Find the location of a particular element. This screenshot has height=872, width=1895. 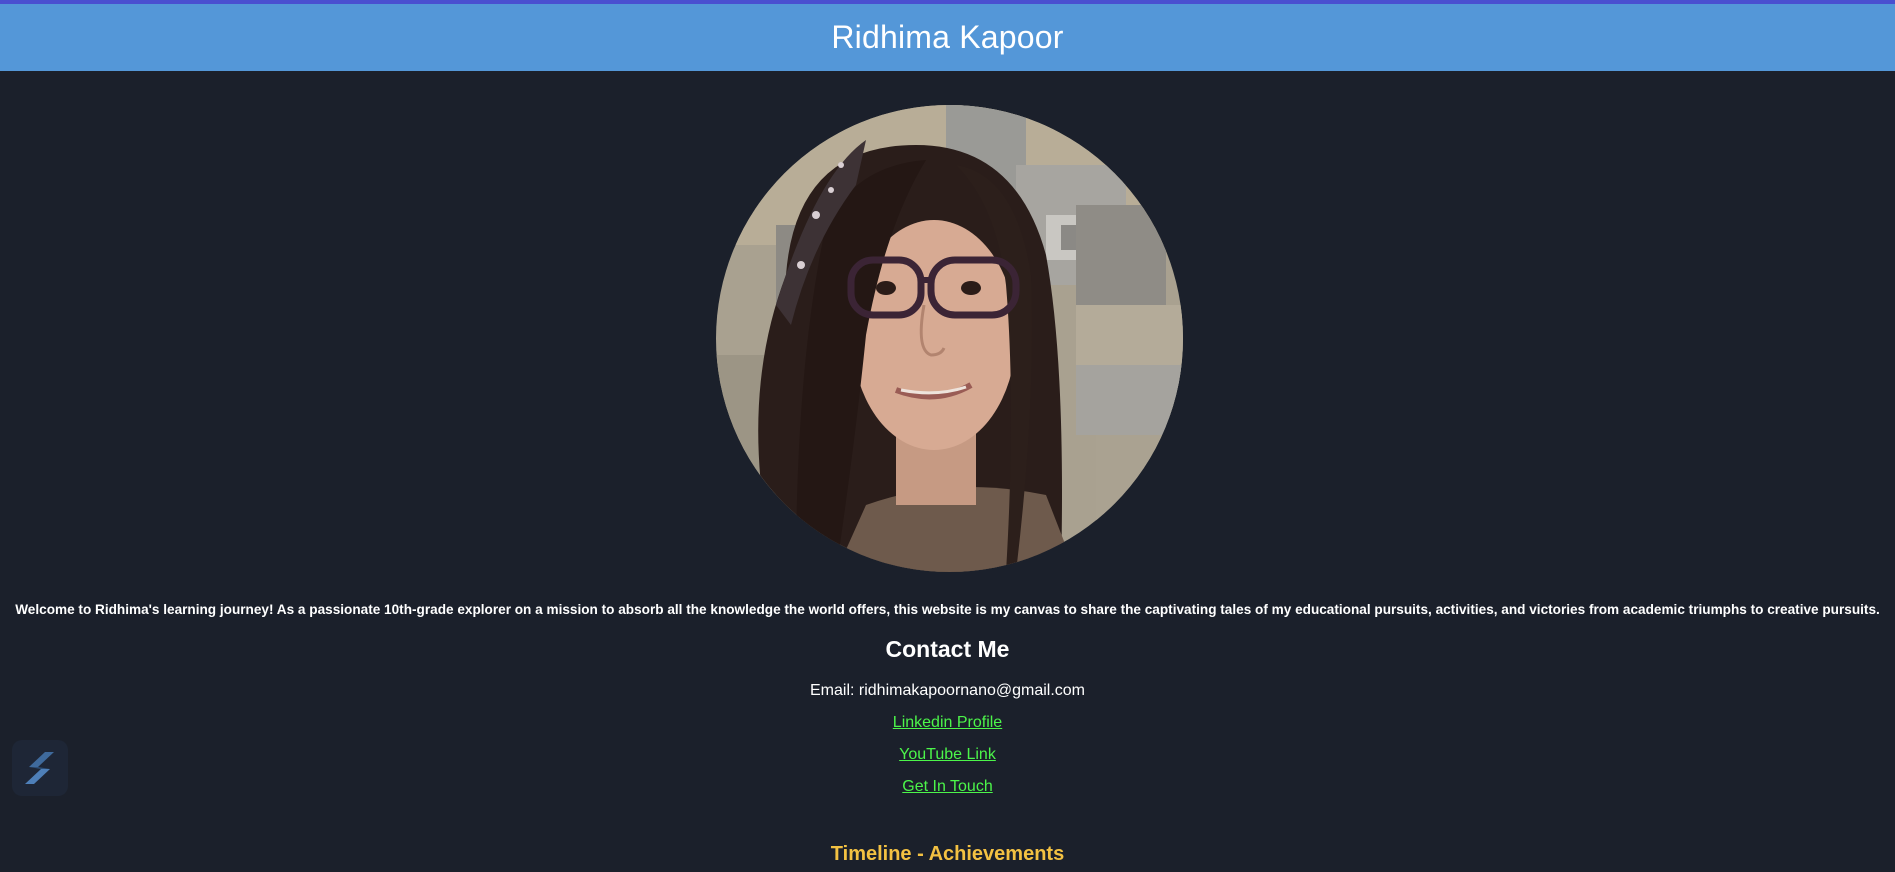

profile-photo-image is located at coordinates (949, 338).